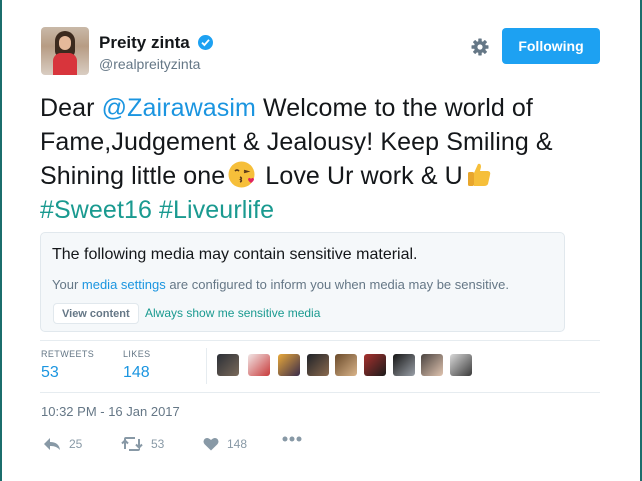  Describe the element at coordinates (206, 366) in the screenshot. I see `stats-separator` at that location.